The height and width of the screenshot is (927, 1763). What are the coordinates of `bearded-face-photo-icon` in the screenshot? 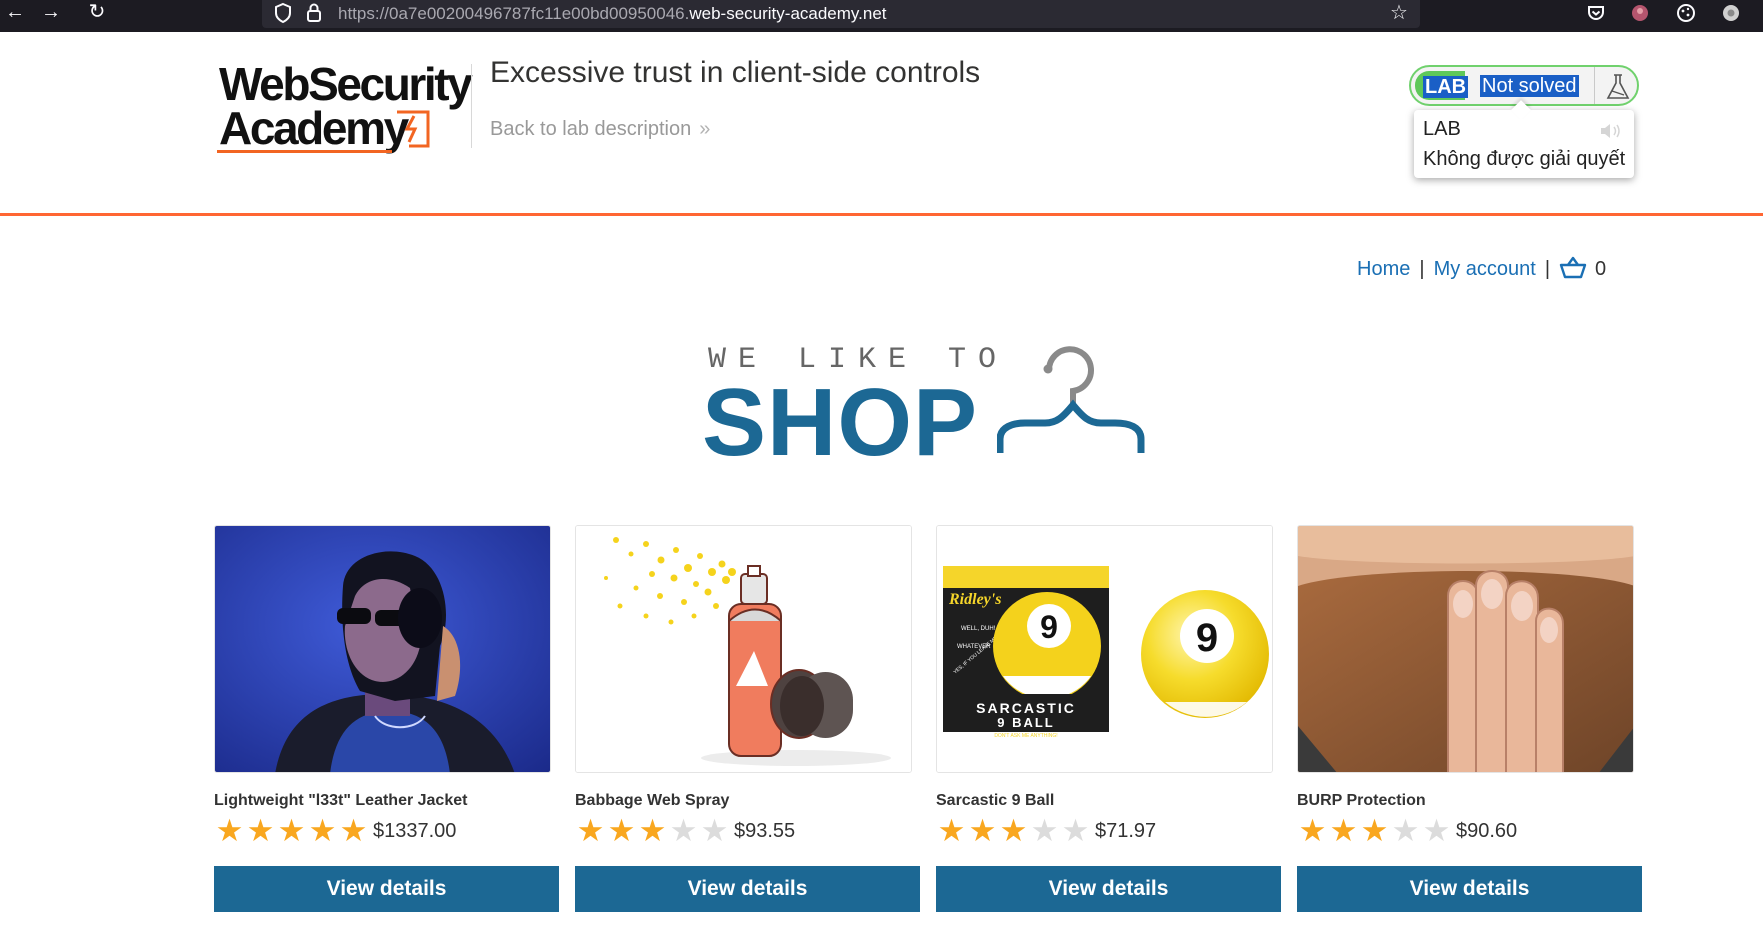 It's located at (1465, 649).